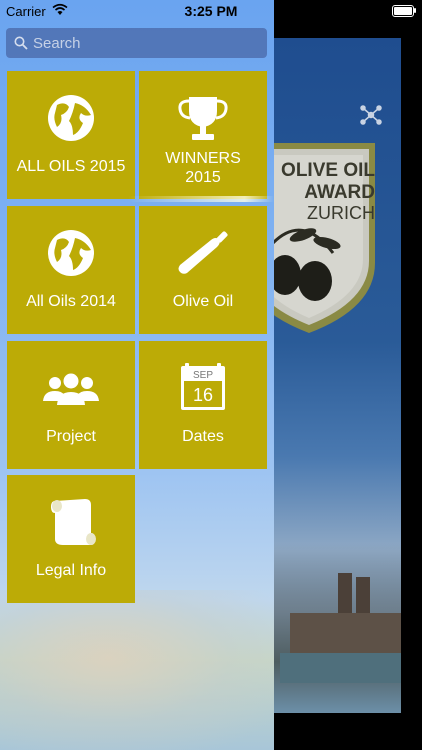 This screenshot has width=422, height=750. I want to click on tile-label: Legal Info, so click(71, 570).